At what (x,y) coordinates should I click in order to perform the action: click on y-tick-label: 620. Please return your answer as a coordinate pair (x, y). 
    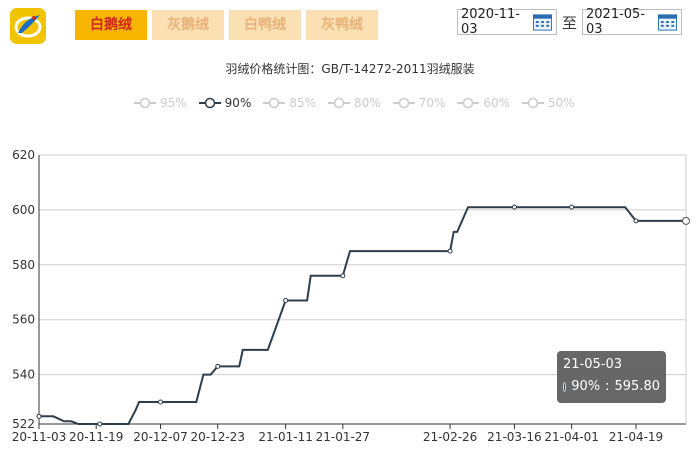
    Looking at the image, I should click on (23, 155).